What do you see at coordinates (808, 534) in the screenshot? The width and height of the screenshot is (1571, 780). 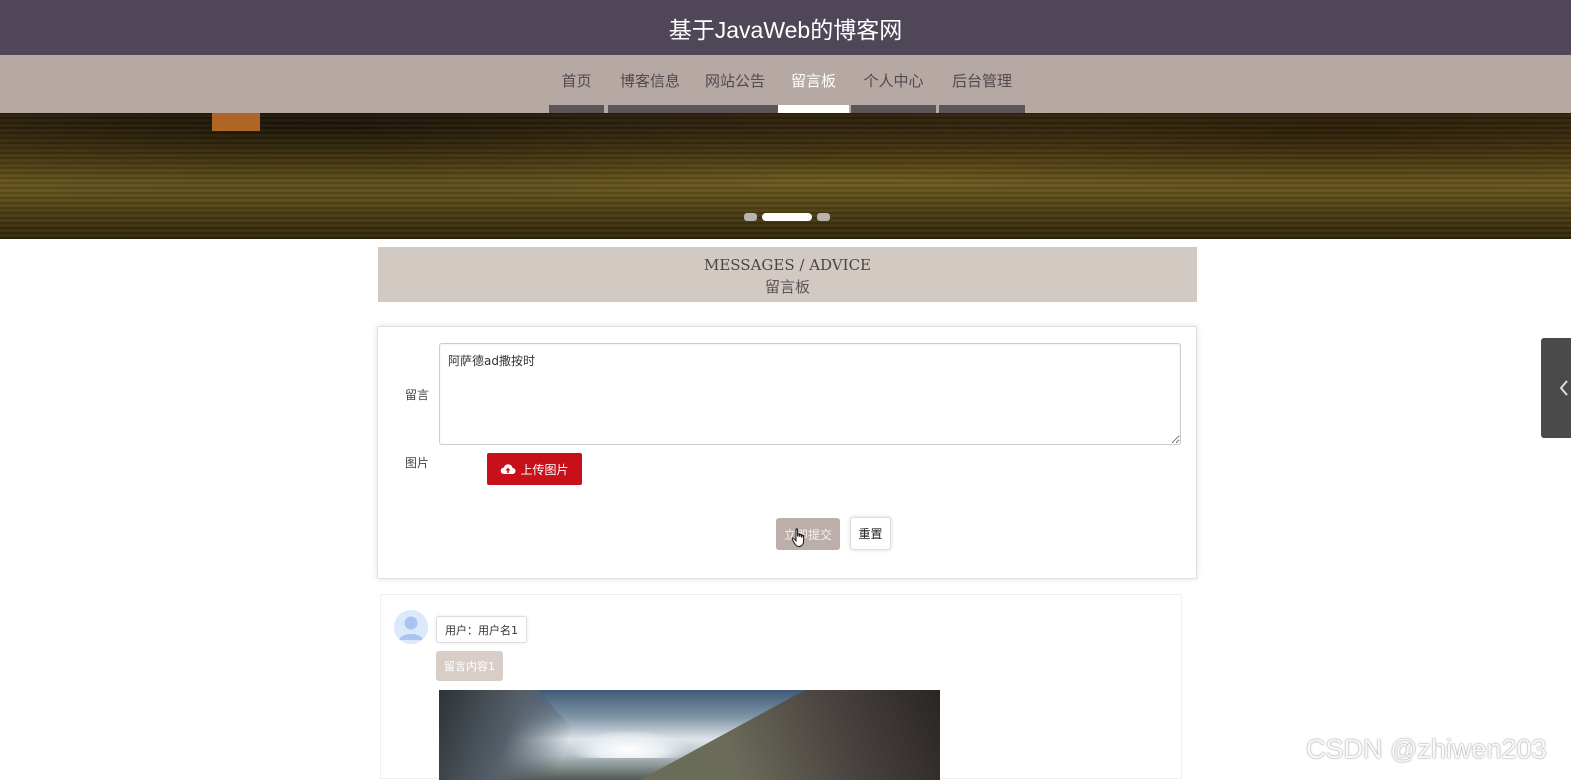 I see `submit-button: 立即提交` at bounding box center [808, 534].